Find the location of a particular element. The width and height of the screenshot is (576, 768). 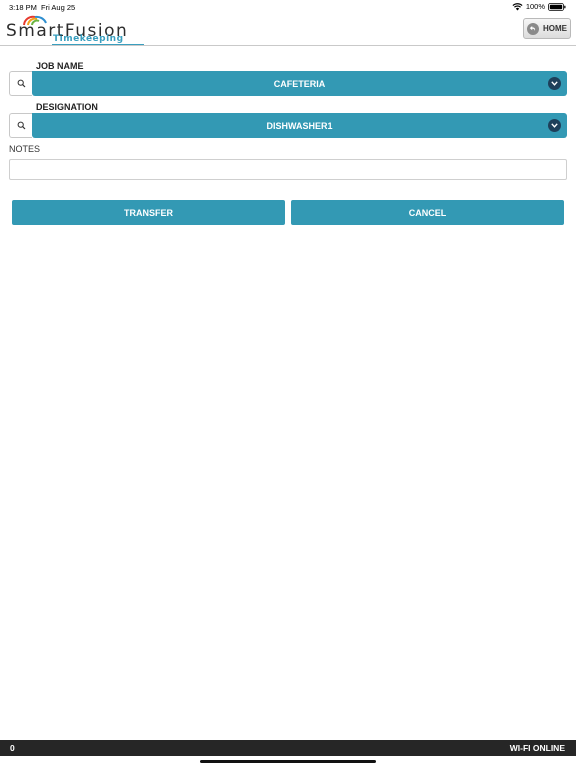

cancel-button-label: CANCEL is located at coordinates (427, 212).